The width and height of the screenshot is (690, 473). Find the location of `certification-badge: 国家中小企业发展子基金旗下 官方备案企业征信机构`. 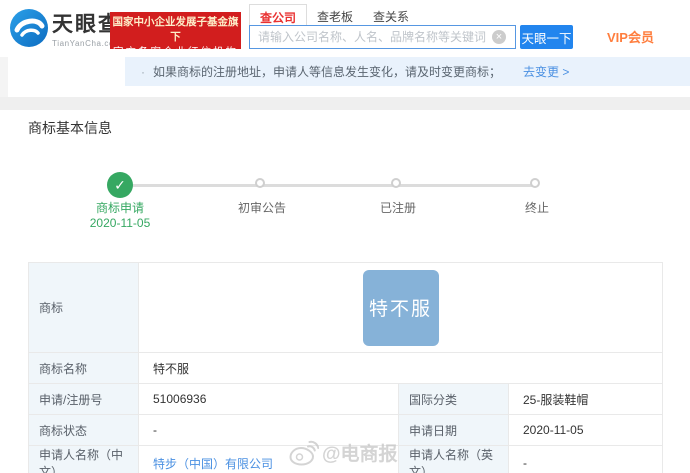

certification-badge: 国家中小企业发展子基金旗下 官方备案企业征信机构 is located at coordinates (175, 35).